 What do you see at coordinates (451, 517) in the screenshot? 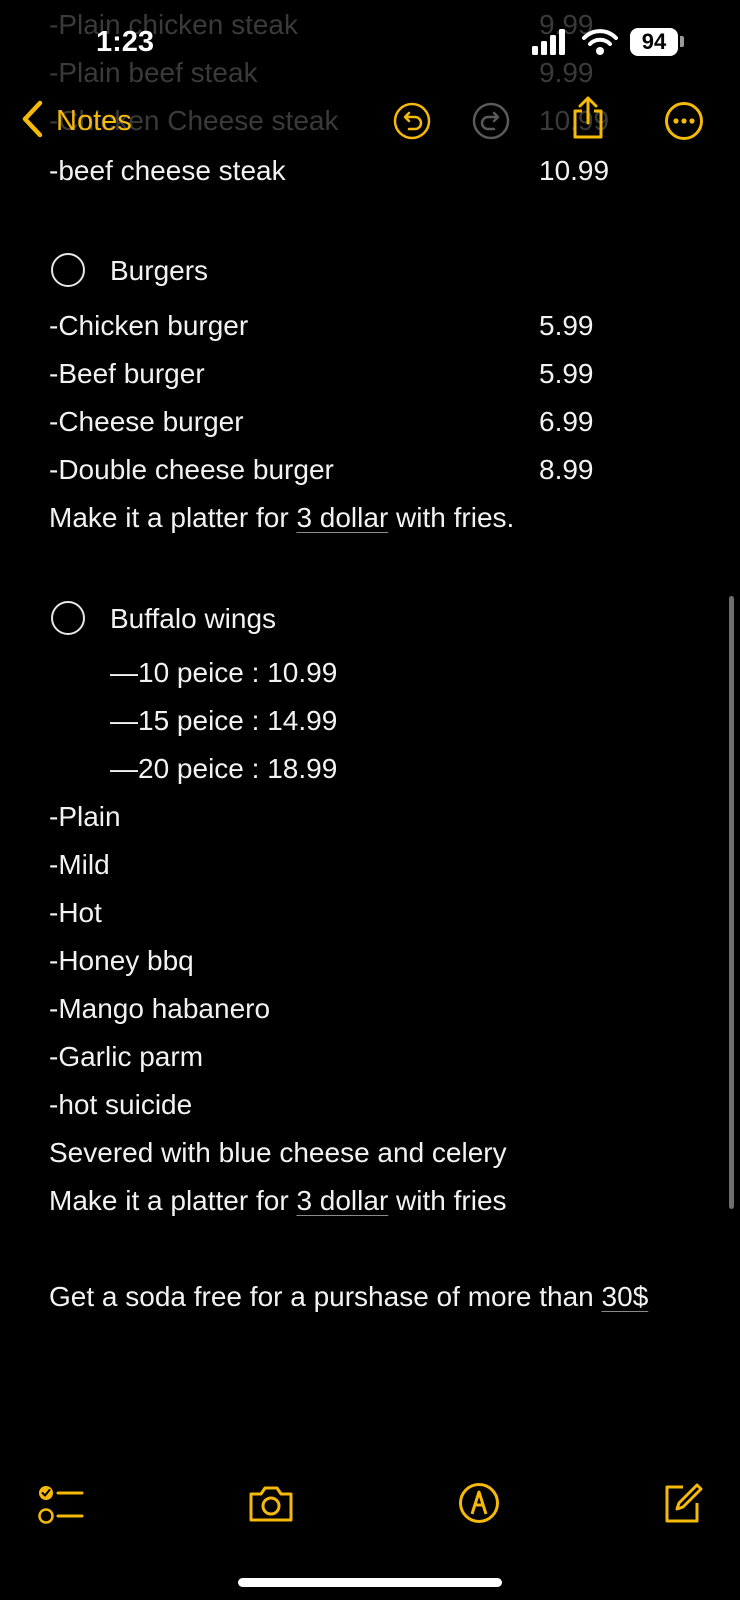
I see `platter-text: with fries.` at bounding box center [451, 517].